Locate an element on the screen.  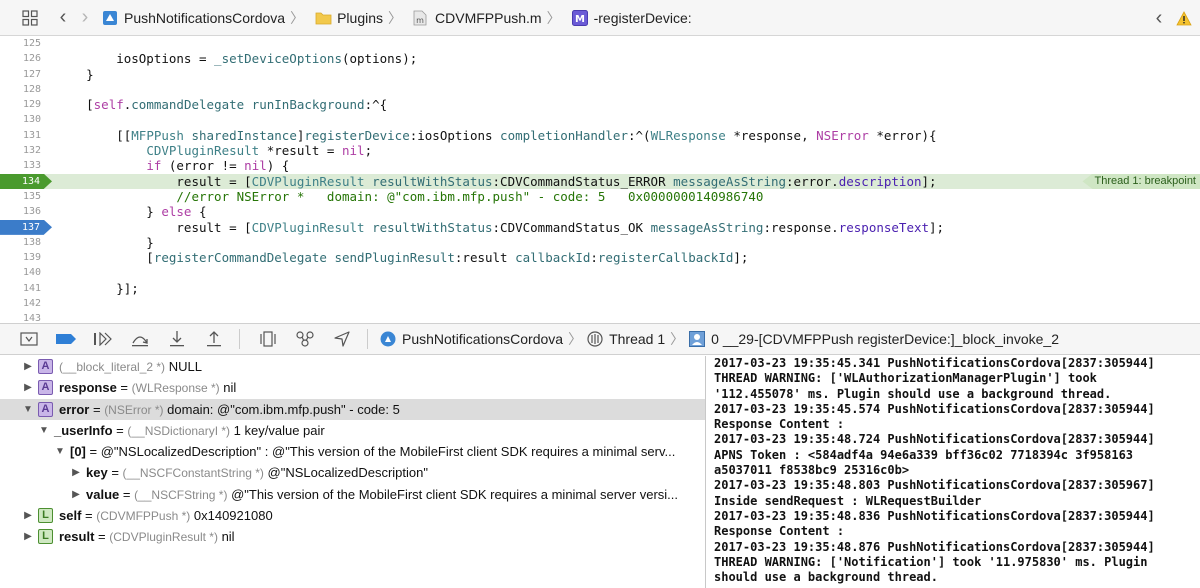
code-line: 142 is located at coordinates (600, 303).